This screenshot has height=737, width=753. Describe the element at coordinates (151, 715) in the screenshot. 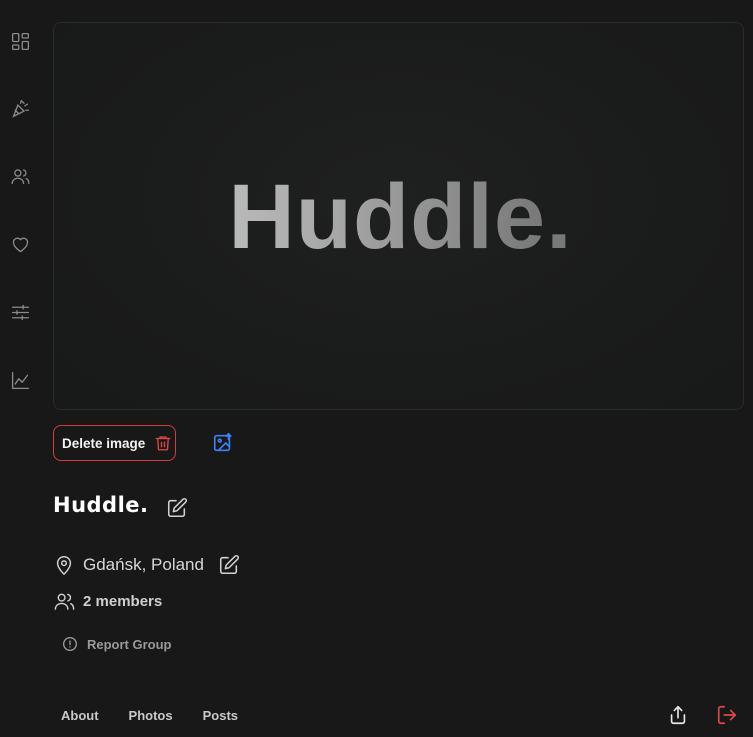

I see `tab-photos: Photos` at that location.